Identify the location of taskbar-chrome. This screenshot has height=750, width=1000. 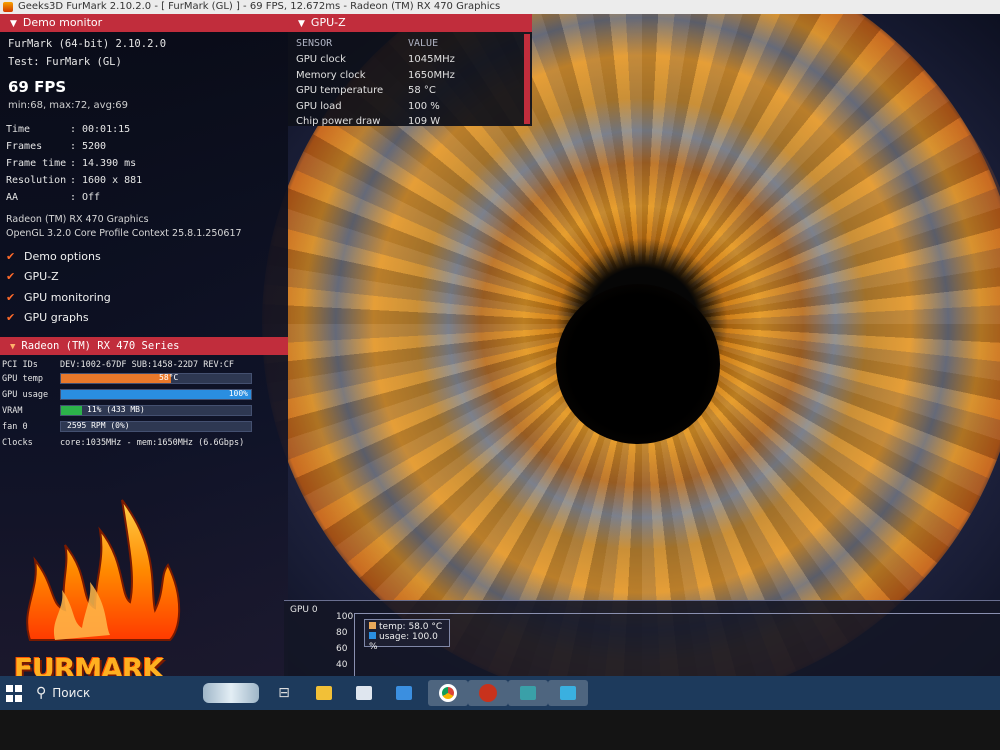
(448, 693).